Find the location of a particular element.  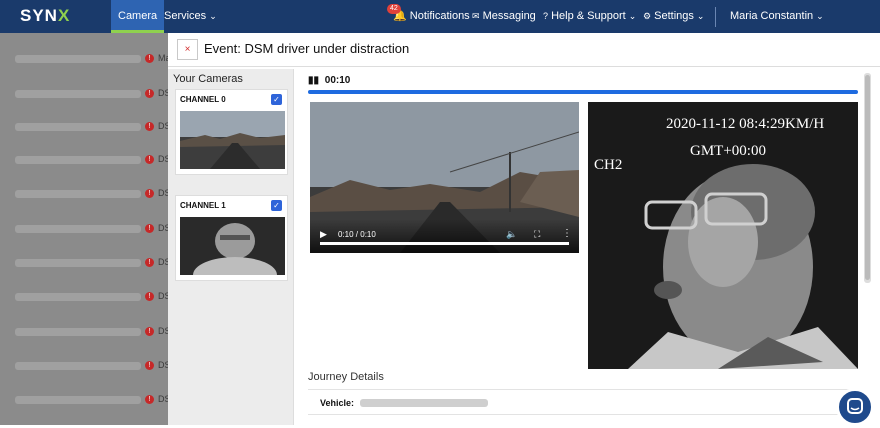

chat-icon is located at coordinates (855, 406).